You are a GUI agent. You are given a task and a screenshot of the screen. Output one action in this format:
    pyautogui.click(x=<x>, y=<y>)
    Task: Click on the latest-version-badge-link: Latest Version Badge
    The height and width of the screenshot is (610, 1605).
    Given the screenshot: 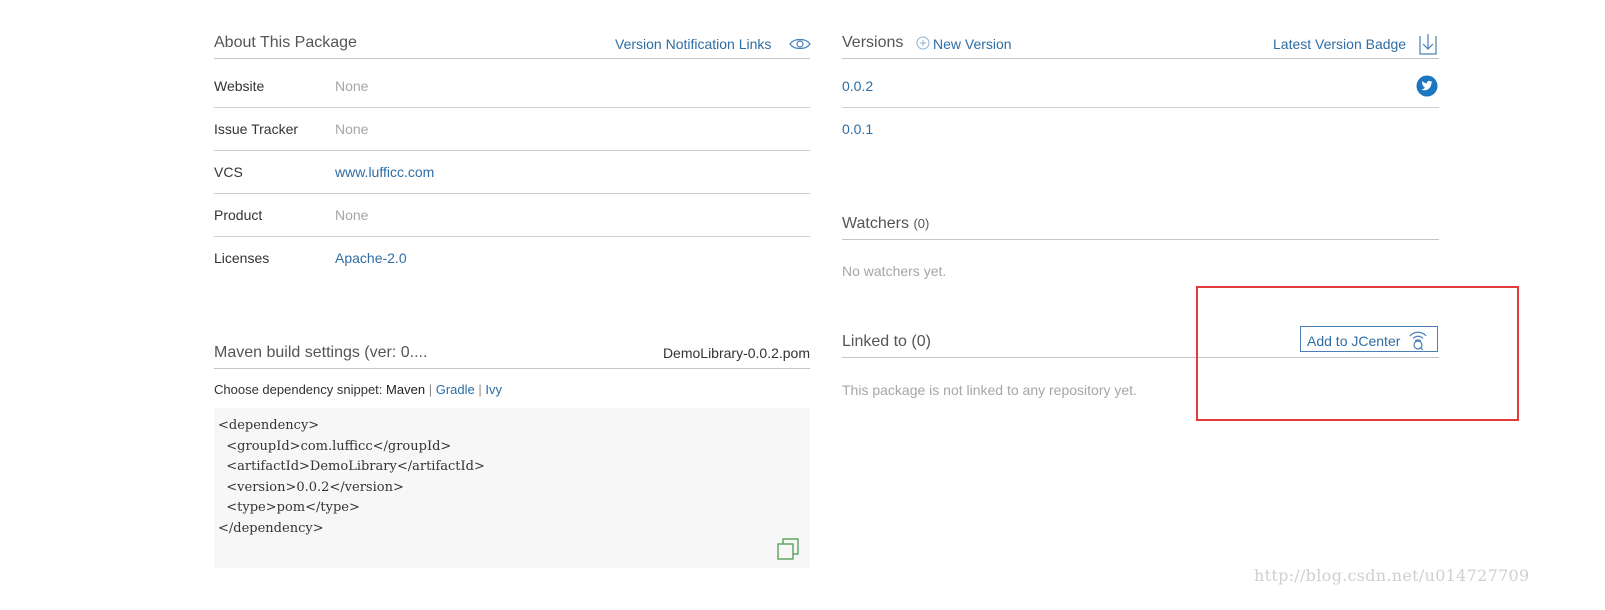 What is the action you would take?
    pyautogui.click(x=1339, y=44)
    